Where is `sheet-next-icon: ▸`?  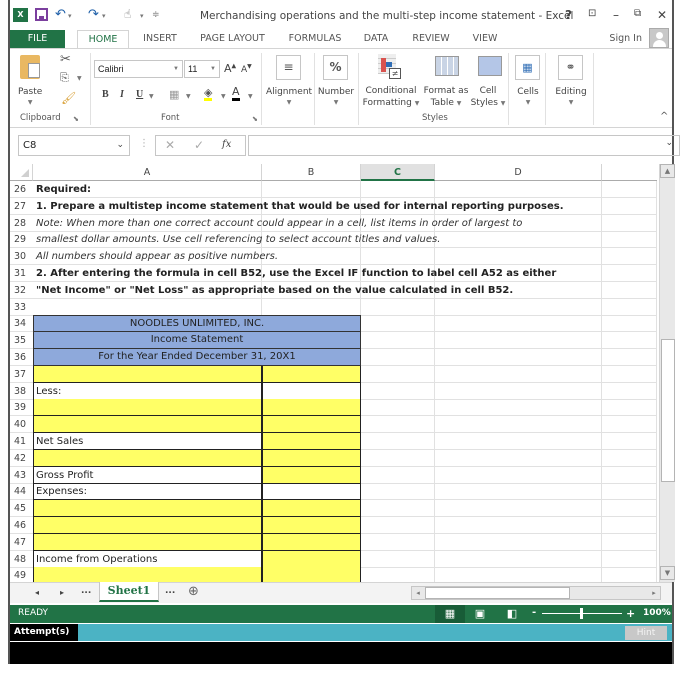 sheet-next-icon: ▸ is located at coordinates (62, 592).